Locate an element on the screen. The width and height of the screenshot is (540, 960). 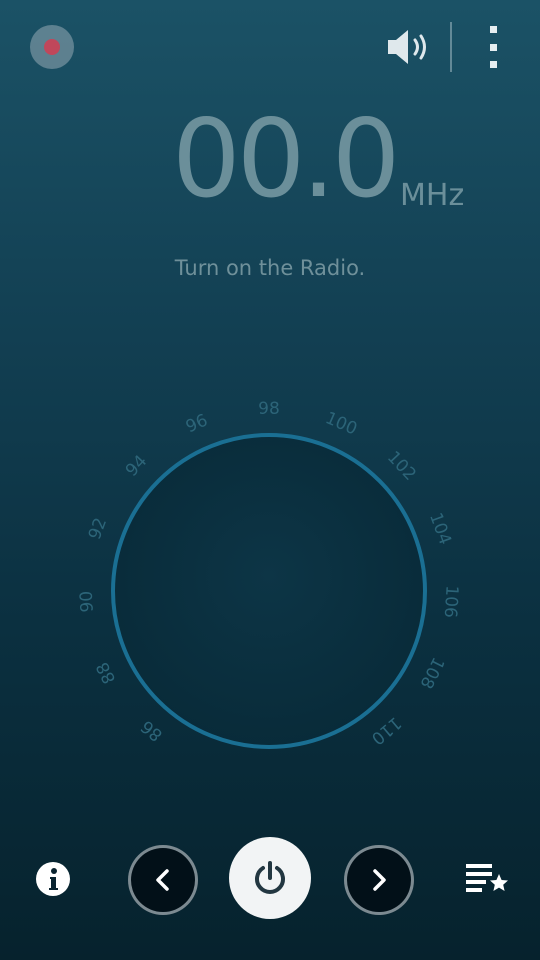
next-station-button is located at coordinates (379, 880).